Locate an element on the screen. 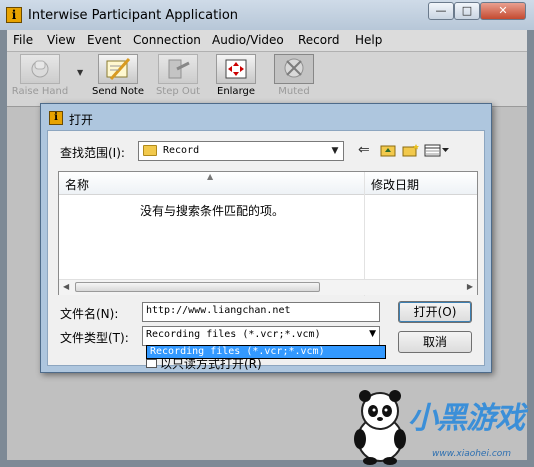 The height and width of the screenshot is (467, 534). folder-icon is located at coordinates (150, 150).